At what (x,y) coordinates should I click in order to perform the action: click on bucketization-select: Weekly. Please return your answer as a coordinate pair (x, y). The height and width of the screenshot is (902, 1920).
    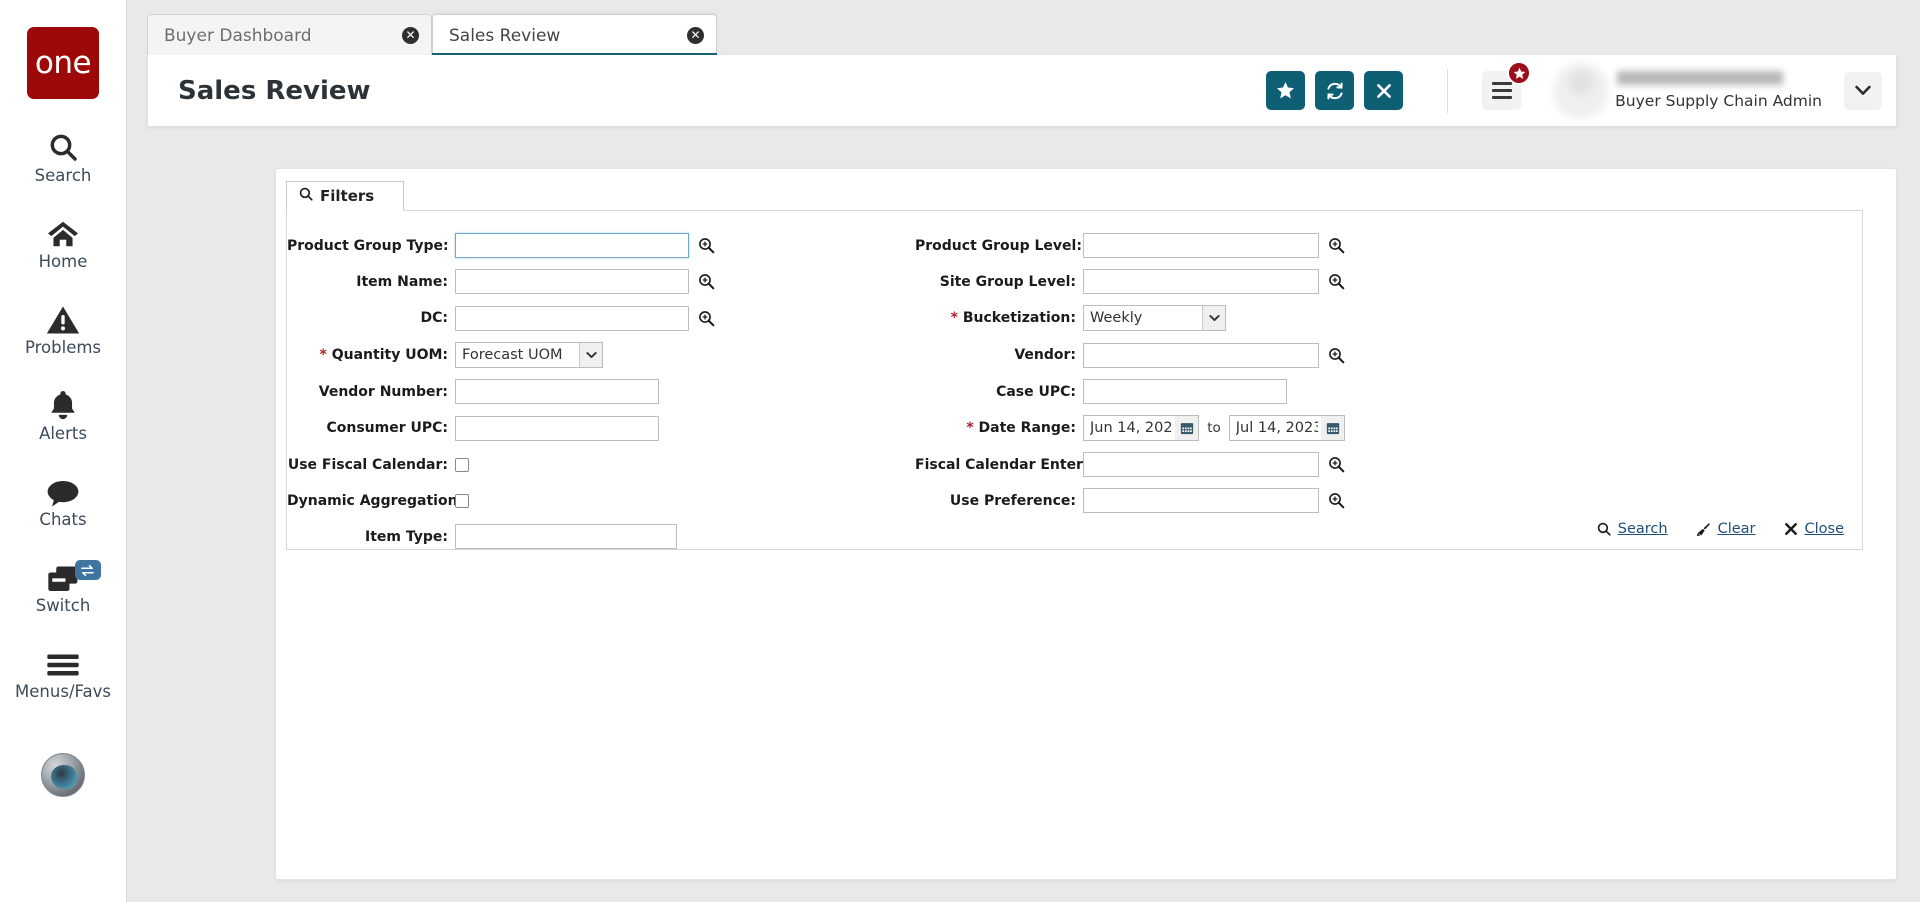
    Looking at the image, I should click on (1154, 318).